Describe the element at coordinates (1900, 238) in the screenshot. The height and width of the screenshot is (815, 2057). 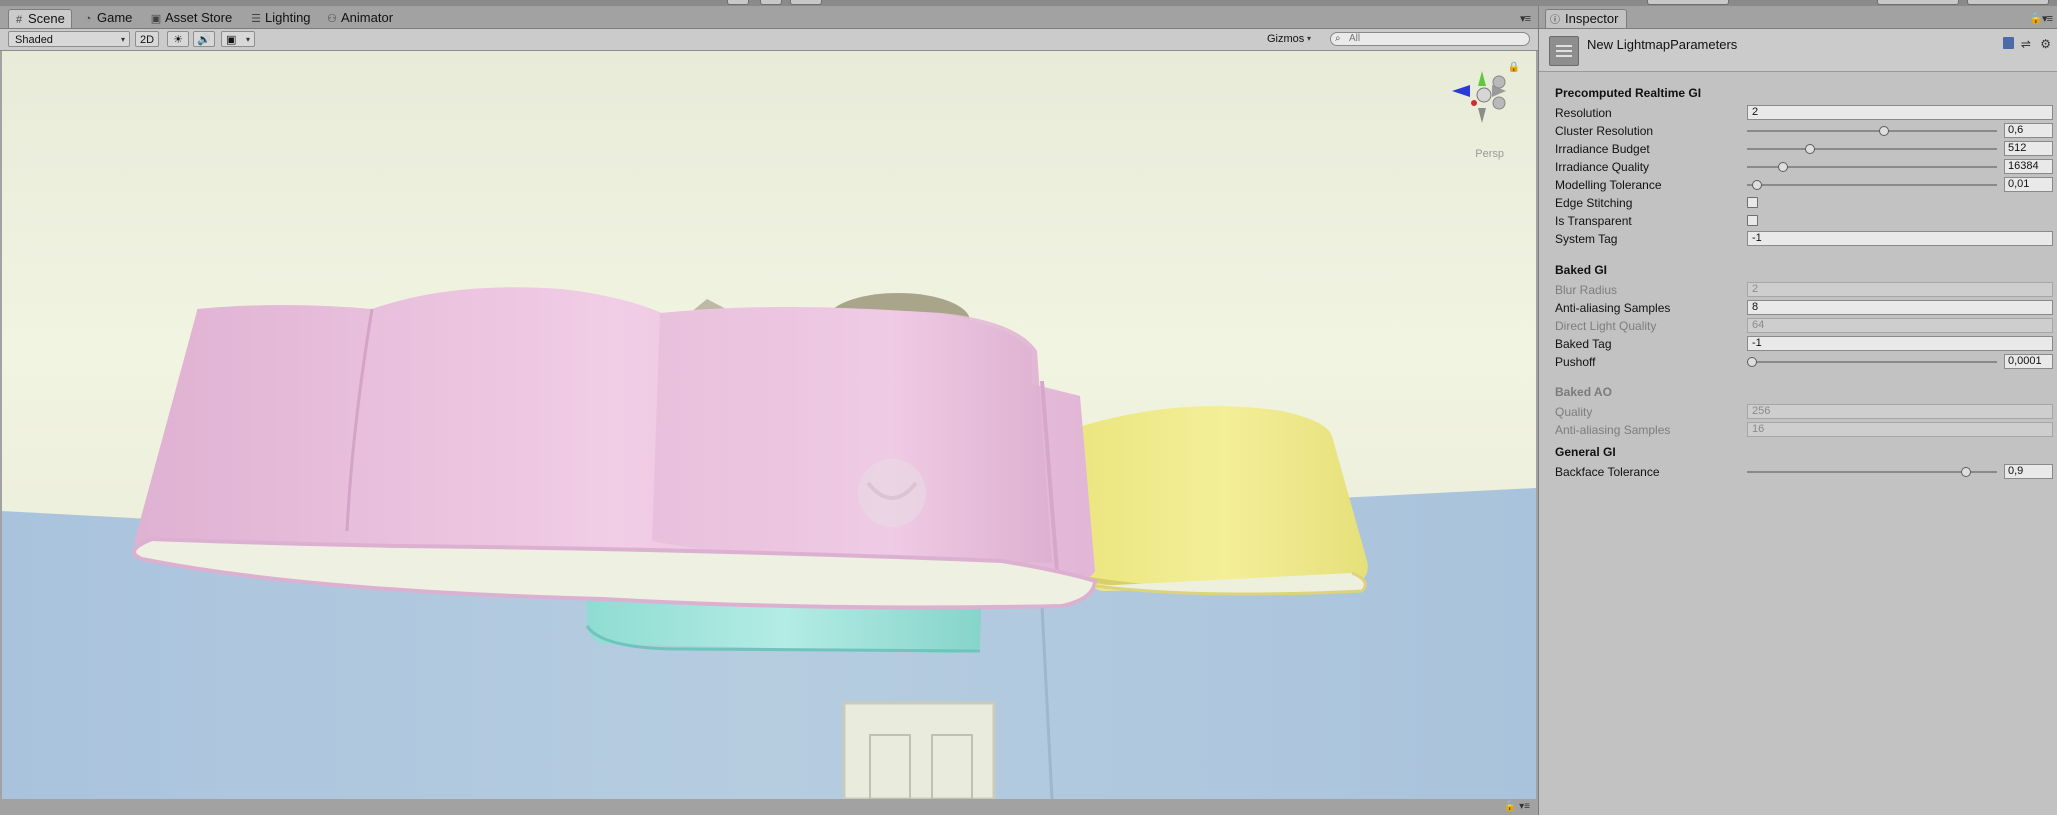
I see `system-tag-field: -1` at that location.